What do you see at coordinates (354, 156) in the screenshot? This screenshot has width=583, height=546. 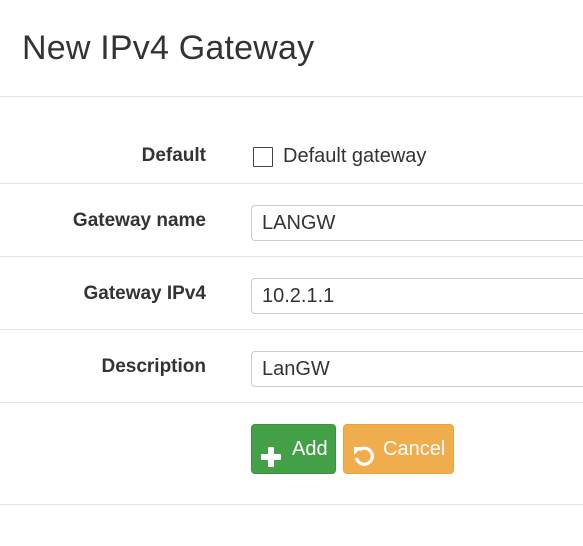 I see `default-gateway-checkbox-label: Default gateway` at bounding box center [354, 156].